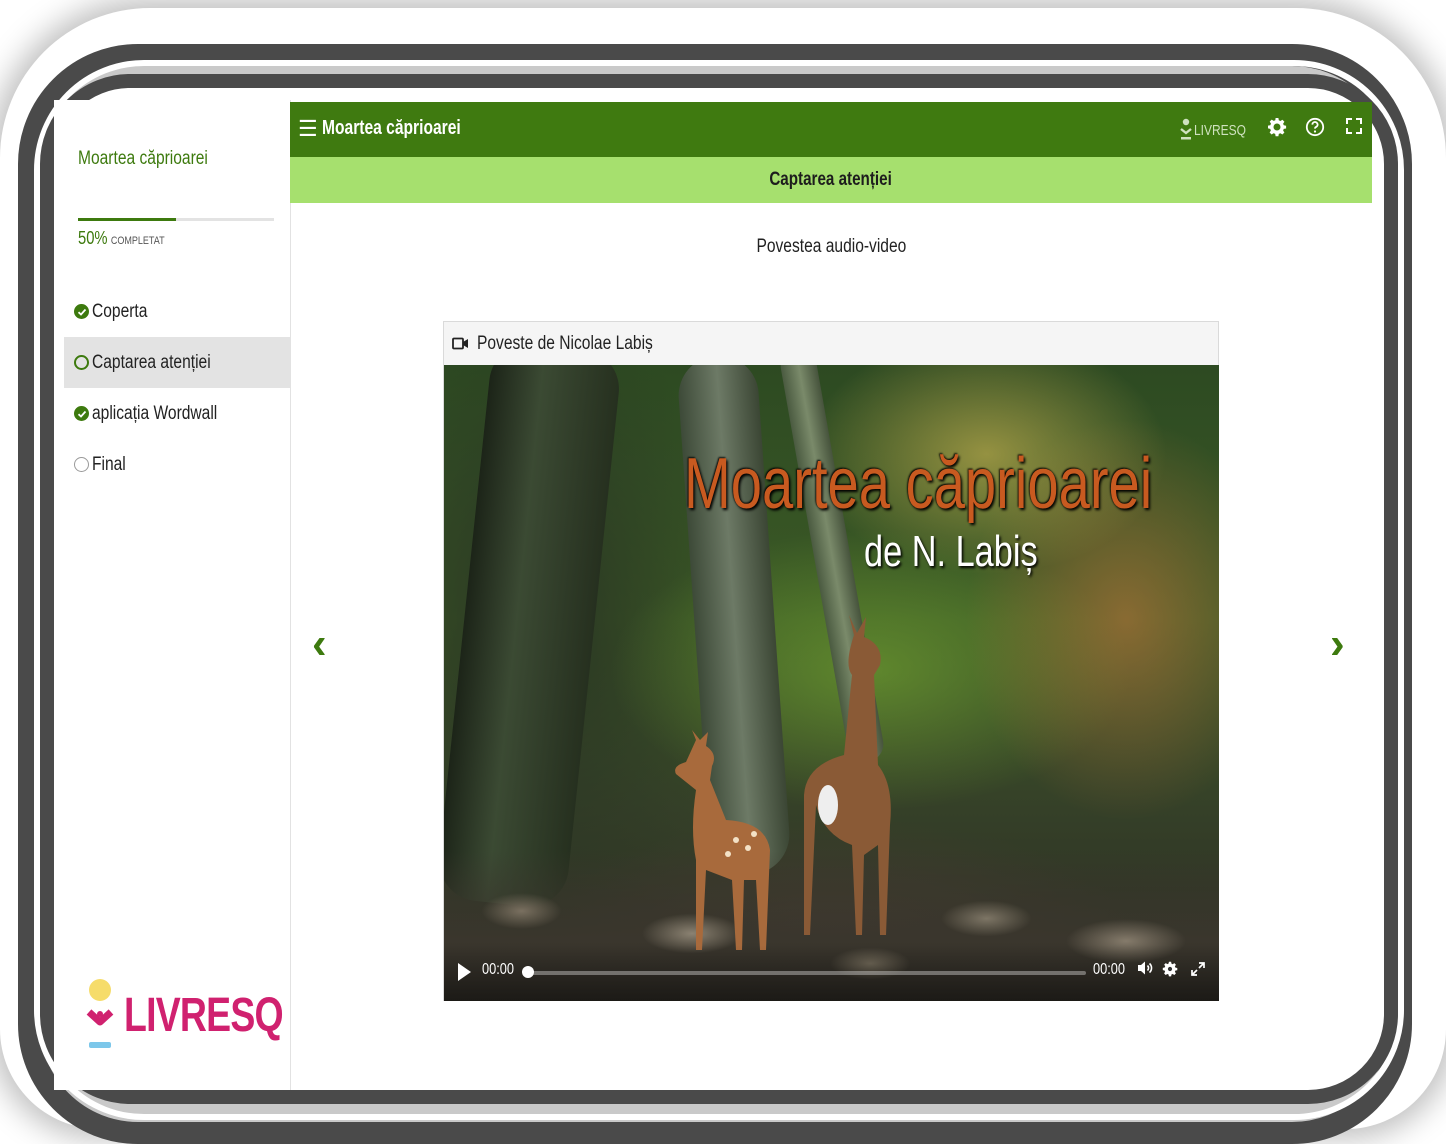 This screenshot has width=1446, height=1144. What do you see at coordinates (81, 362) in the screenshot?
I see `circle-icon` at bounding box center [81, 362].